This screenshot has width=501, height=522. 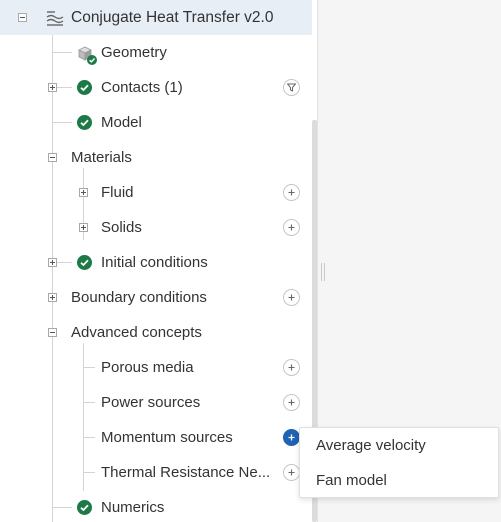 I want to click on tree-item-advanced-concepts: Advanced concepts, so click(x=156, y=332).